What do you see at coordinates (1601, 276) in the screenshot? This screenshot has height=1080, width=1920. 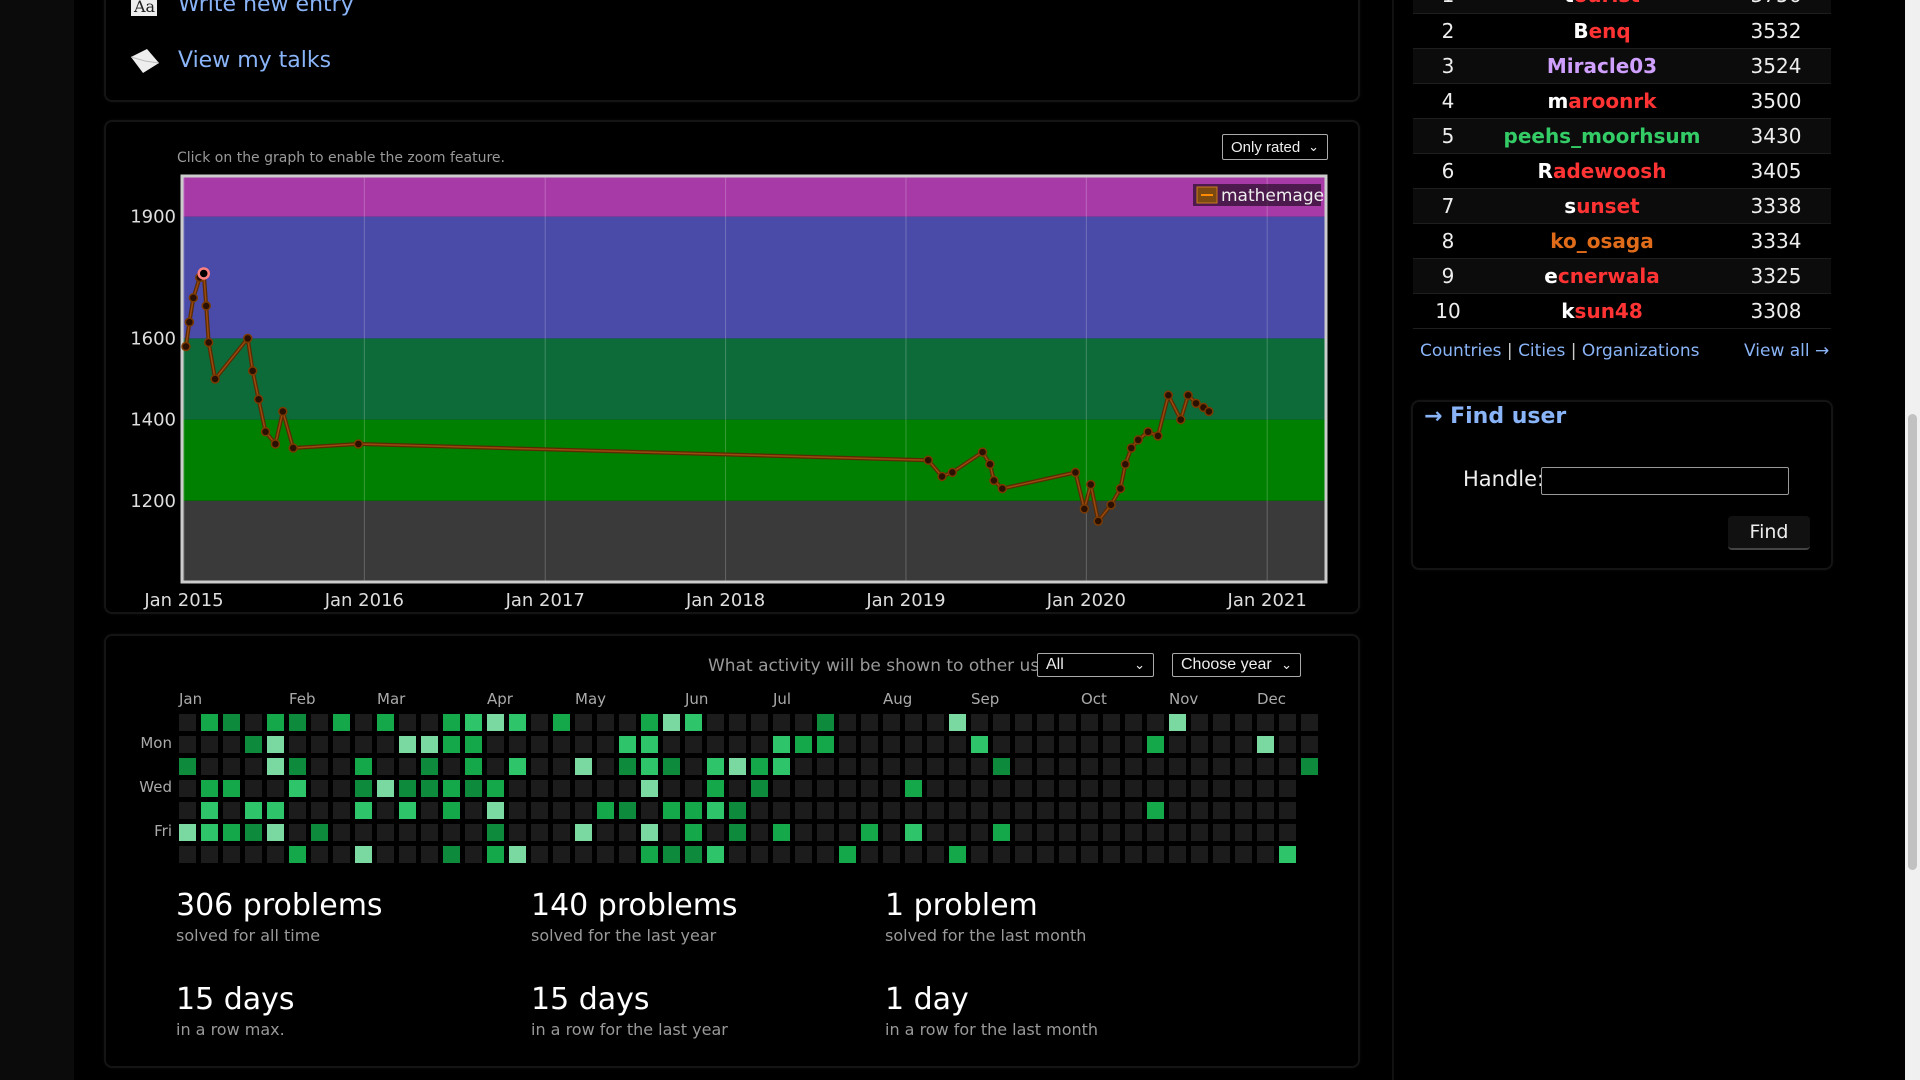 I see `user-link: ecnerwala` at bounding box center [1601, 276].